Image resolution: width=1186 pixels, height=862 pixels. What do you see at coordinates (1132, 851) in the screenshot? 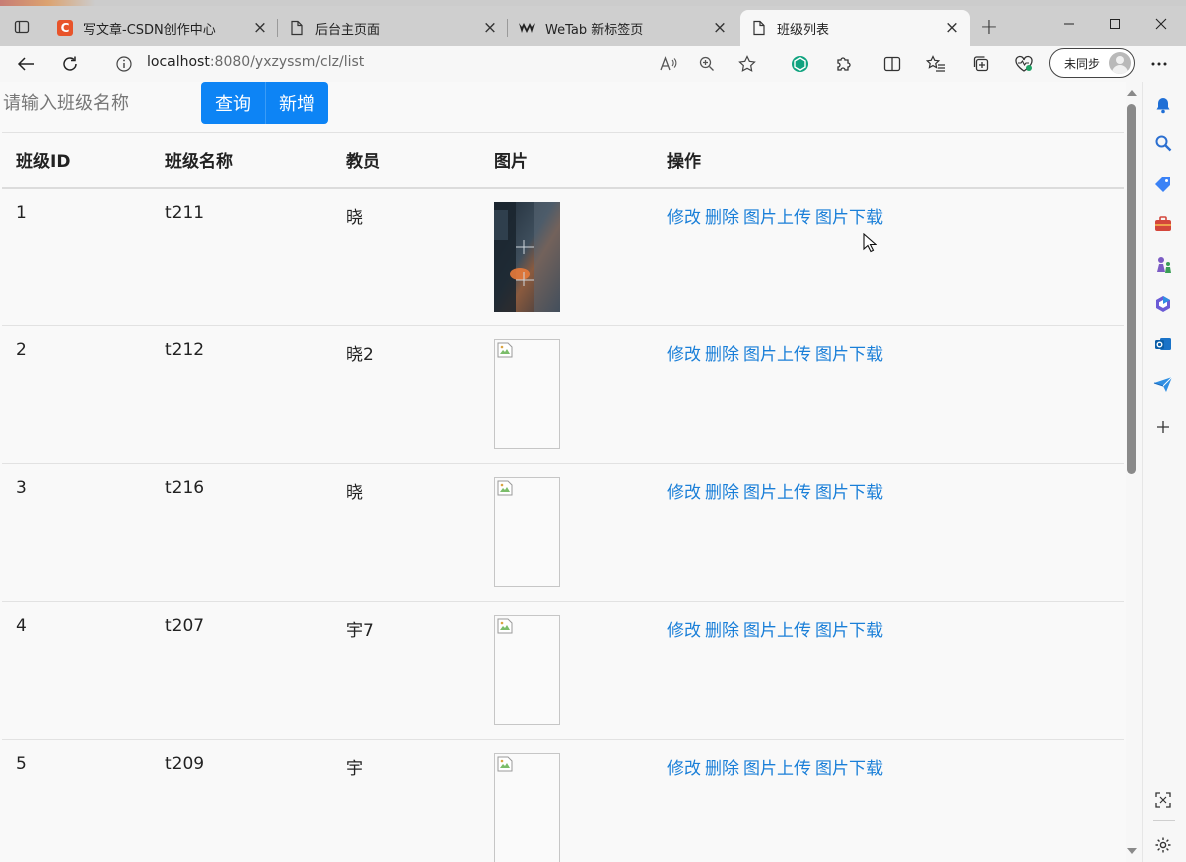
I see `scroll-down-arrow-icon` at bounding box center [1132, 851].